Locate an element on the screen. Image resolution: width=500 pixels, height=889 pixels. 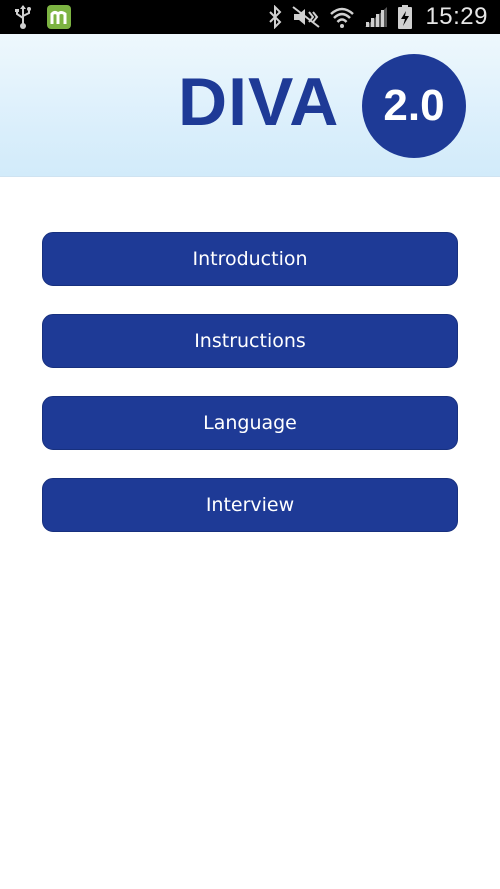
app-notification-icon is located at coordinates (59, 17).